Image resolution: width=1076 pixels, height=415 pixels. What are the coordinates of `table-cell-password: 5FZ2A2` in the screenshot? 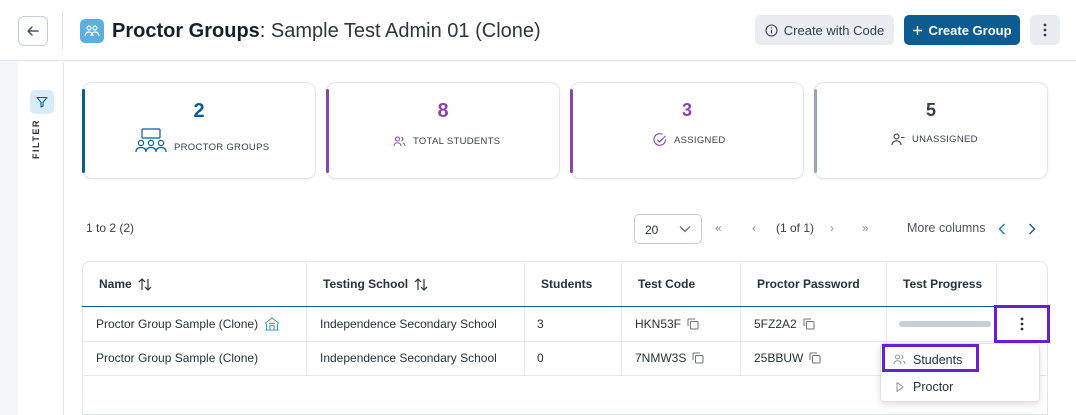 It's located at (784, 324).